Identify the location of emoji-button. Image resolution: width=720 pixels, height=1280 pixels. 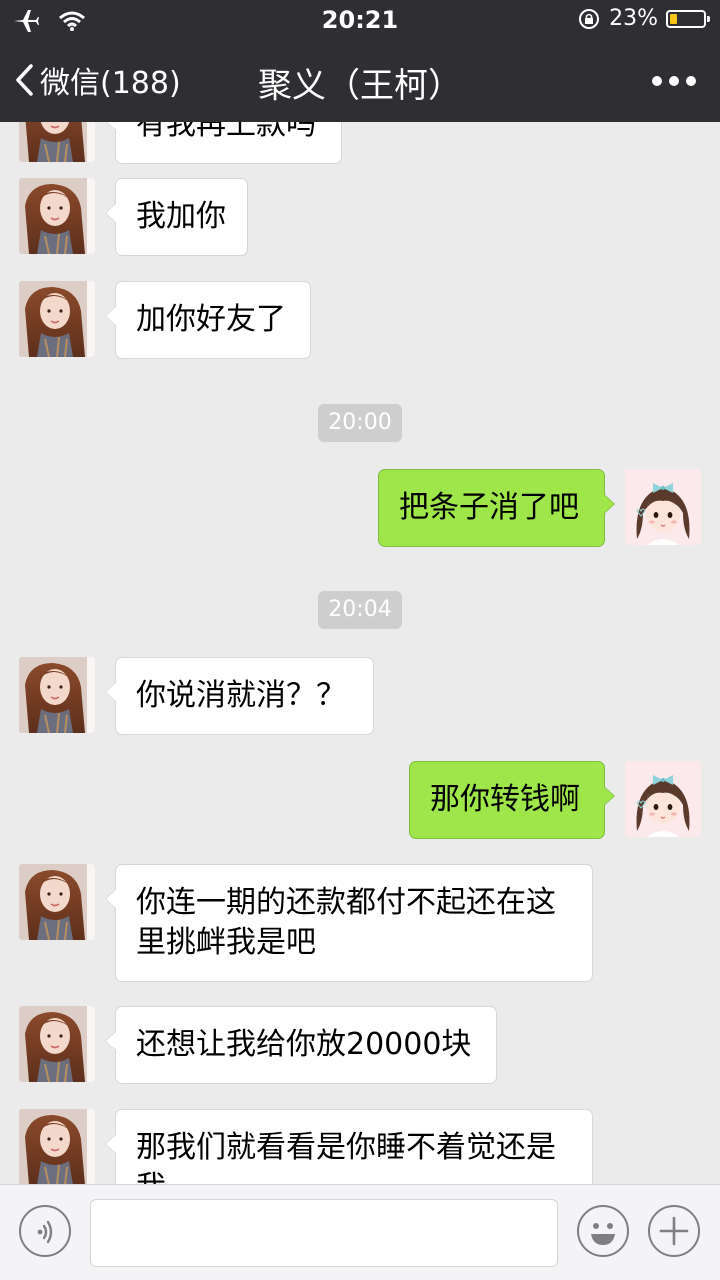
(603, 1231).